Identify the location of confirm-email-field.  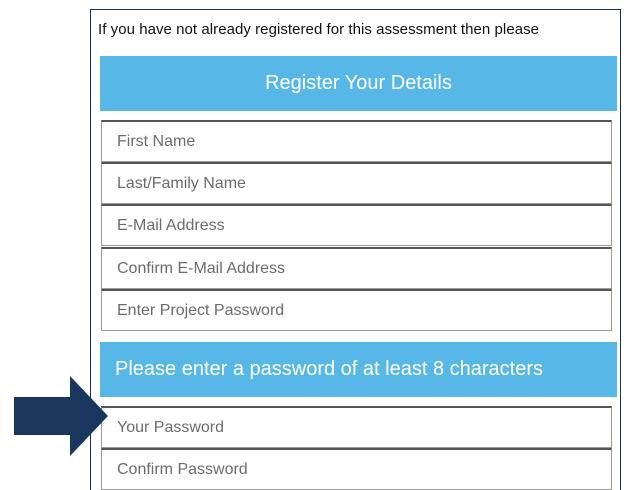
(356, 268).